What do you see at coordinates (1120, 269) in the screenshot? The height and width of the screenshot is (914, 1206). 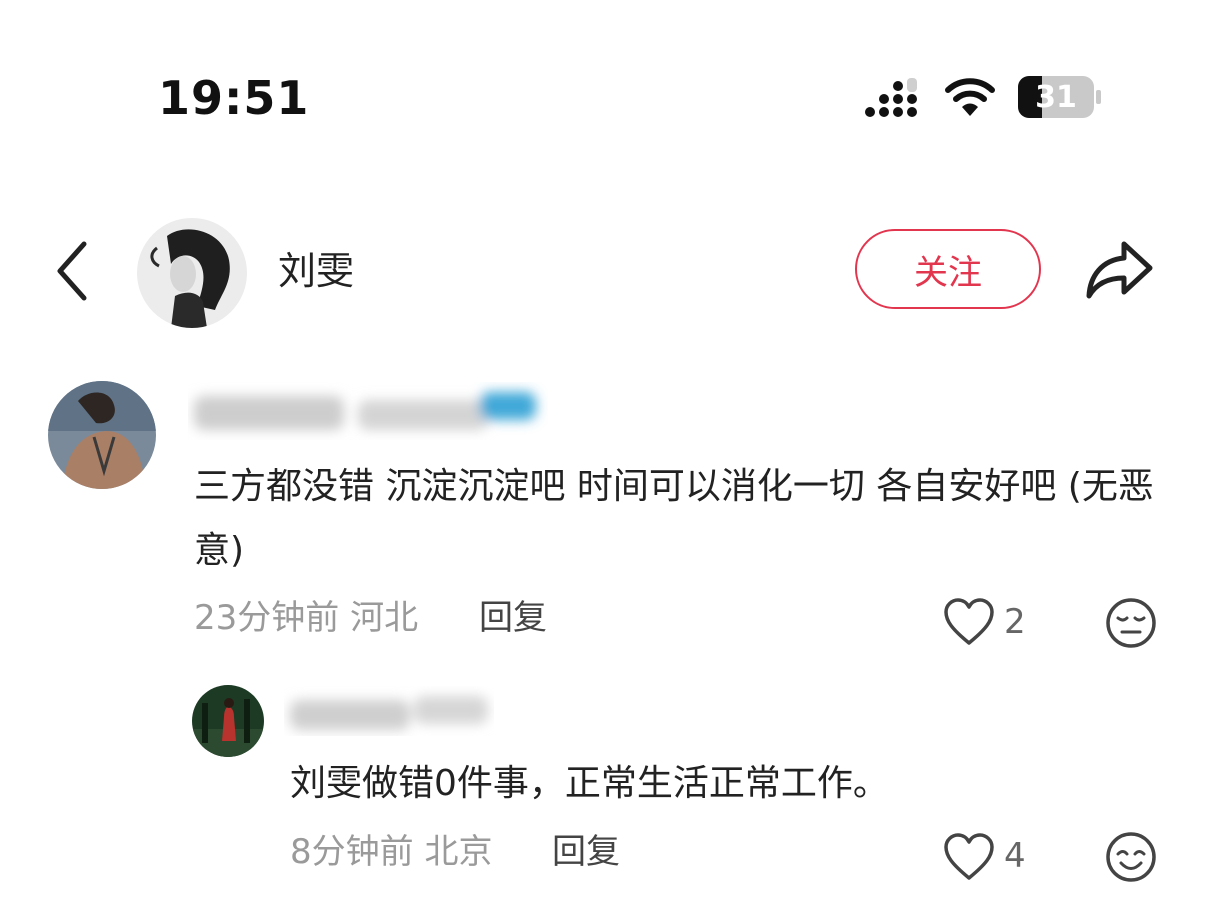 I see `share-icon` at bounding box center [1120, 269].